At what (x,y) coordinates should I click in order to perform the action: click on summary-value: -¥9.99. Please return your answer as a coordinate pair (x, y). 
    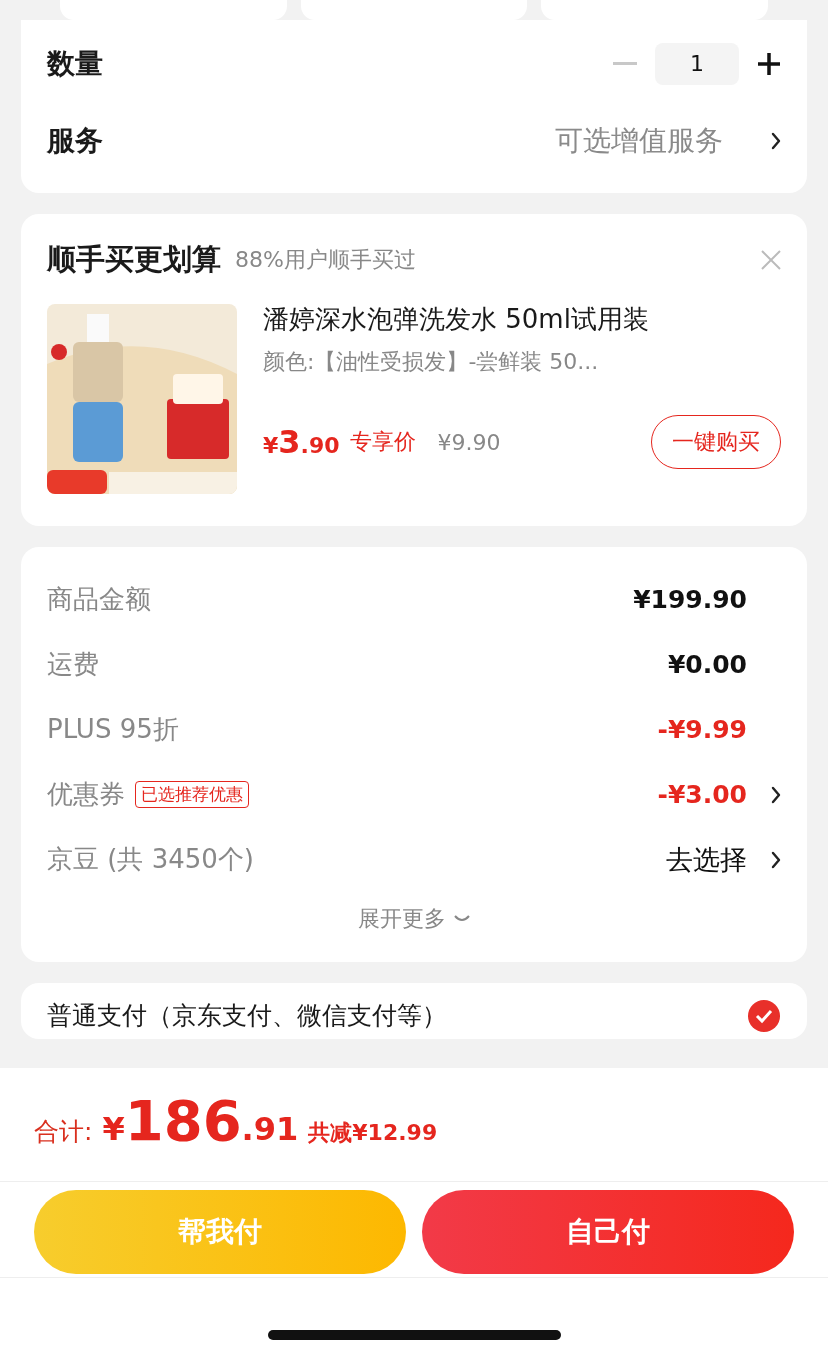
    Looking at the image, I should click on (702, 729).